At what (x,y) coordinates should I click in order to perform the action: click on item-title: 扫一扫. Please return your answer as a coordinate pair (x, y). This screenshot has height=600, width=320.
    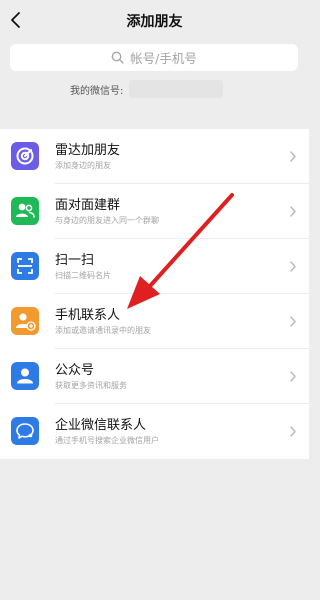
    Looking at the image, I should click on (75, 260).